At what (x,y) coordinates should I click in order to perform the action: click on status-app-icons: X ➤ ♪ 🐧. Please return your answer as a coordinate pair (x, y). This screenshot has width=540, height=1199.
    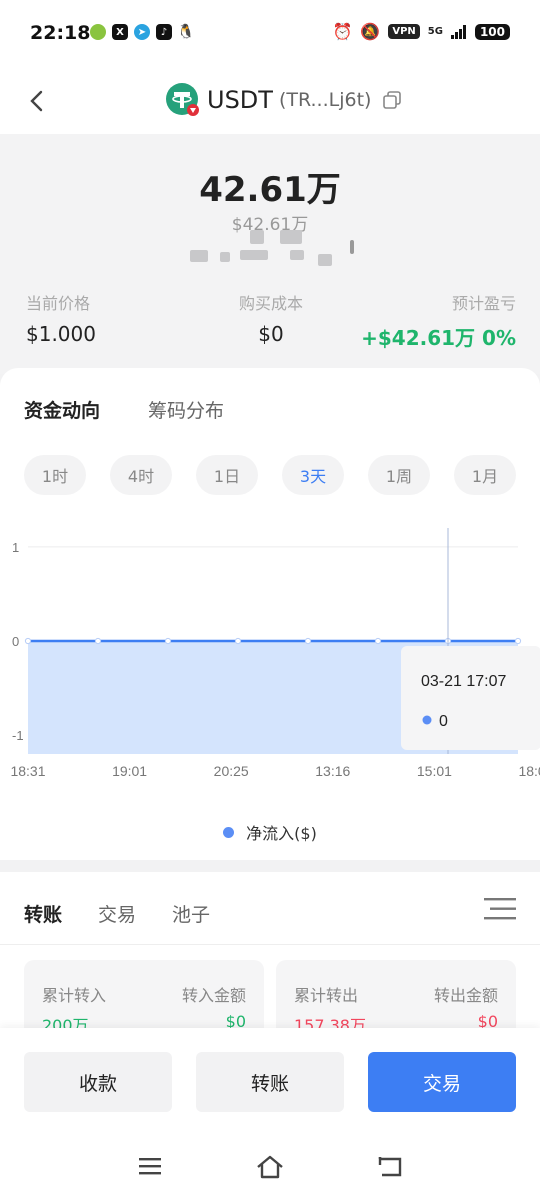
    Looking at the image, I should click on (142, 32).